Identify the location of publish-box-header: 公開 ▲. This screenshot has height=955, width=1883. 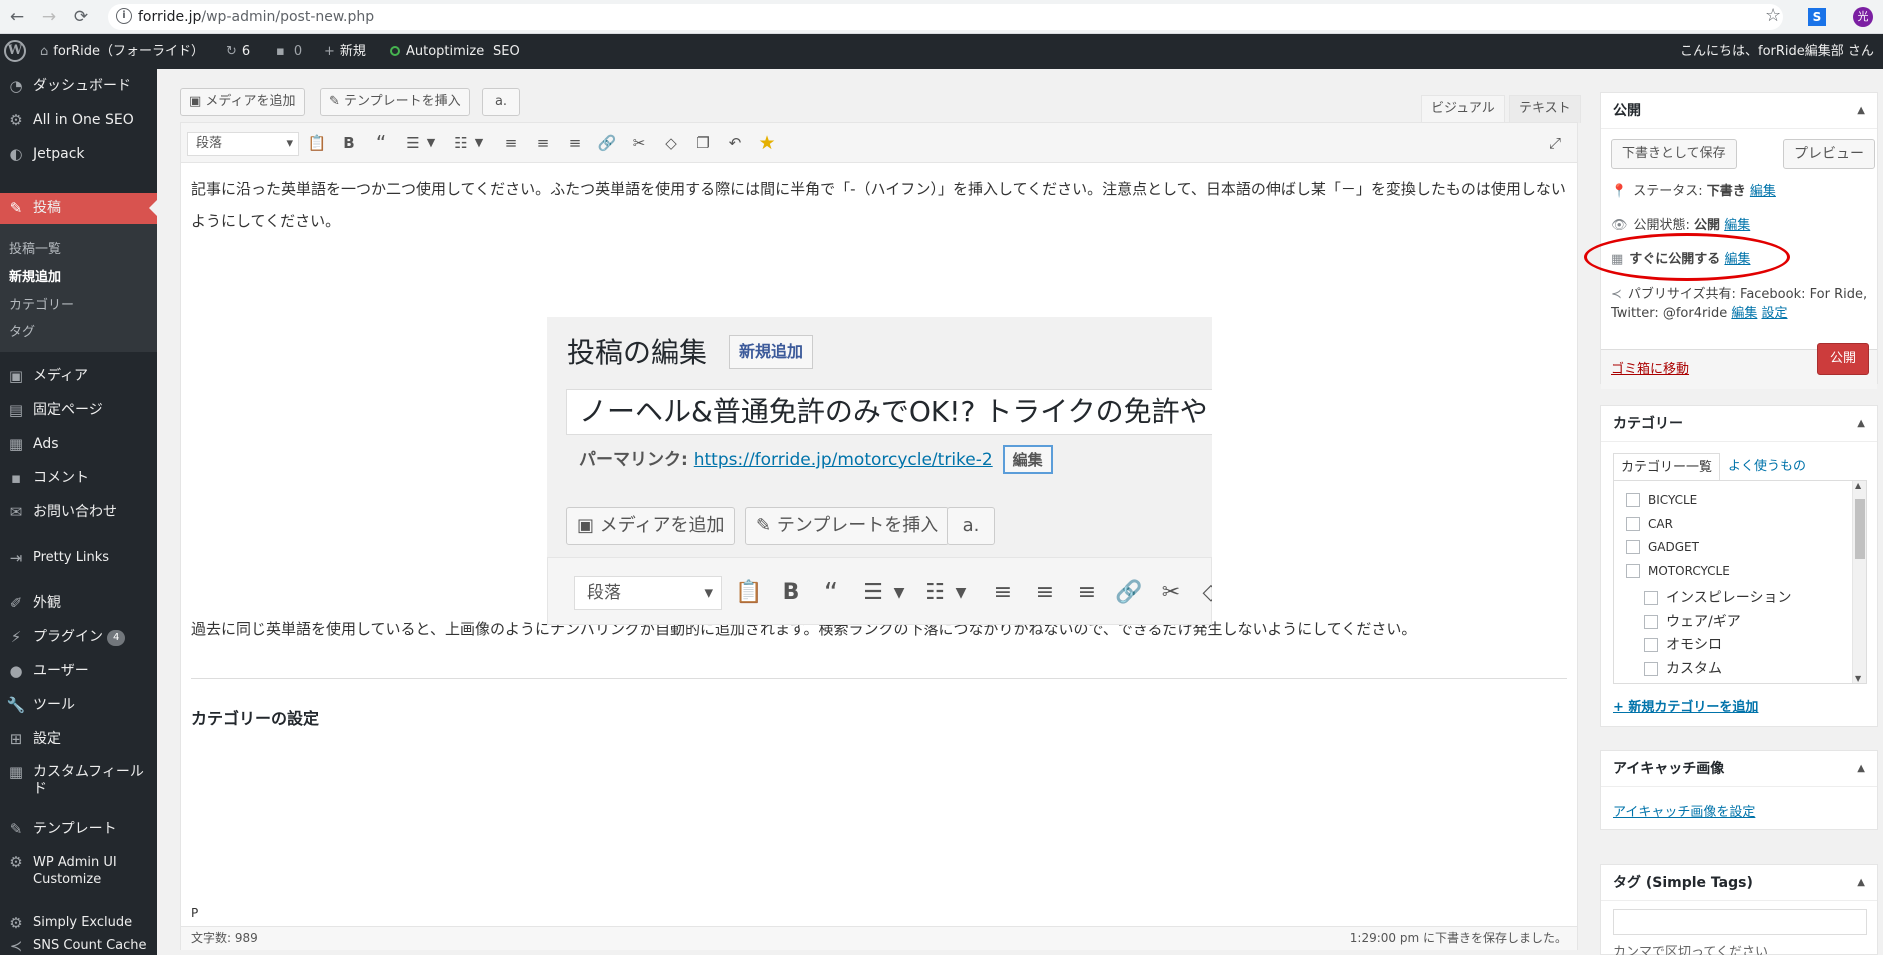
(1739, 111).